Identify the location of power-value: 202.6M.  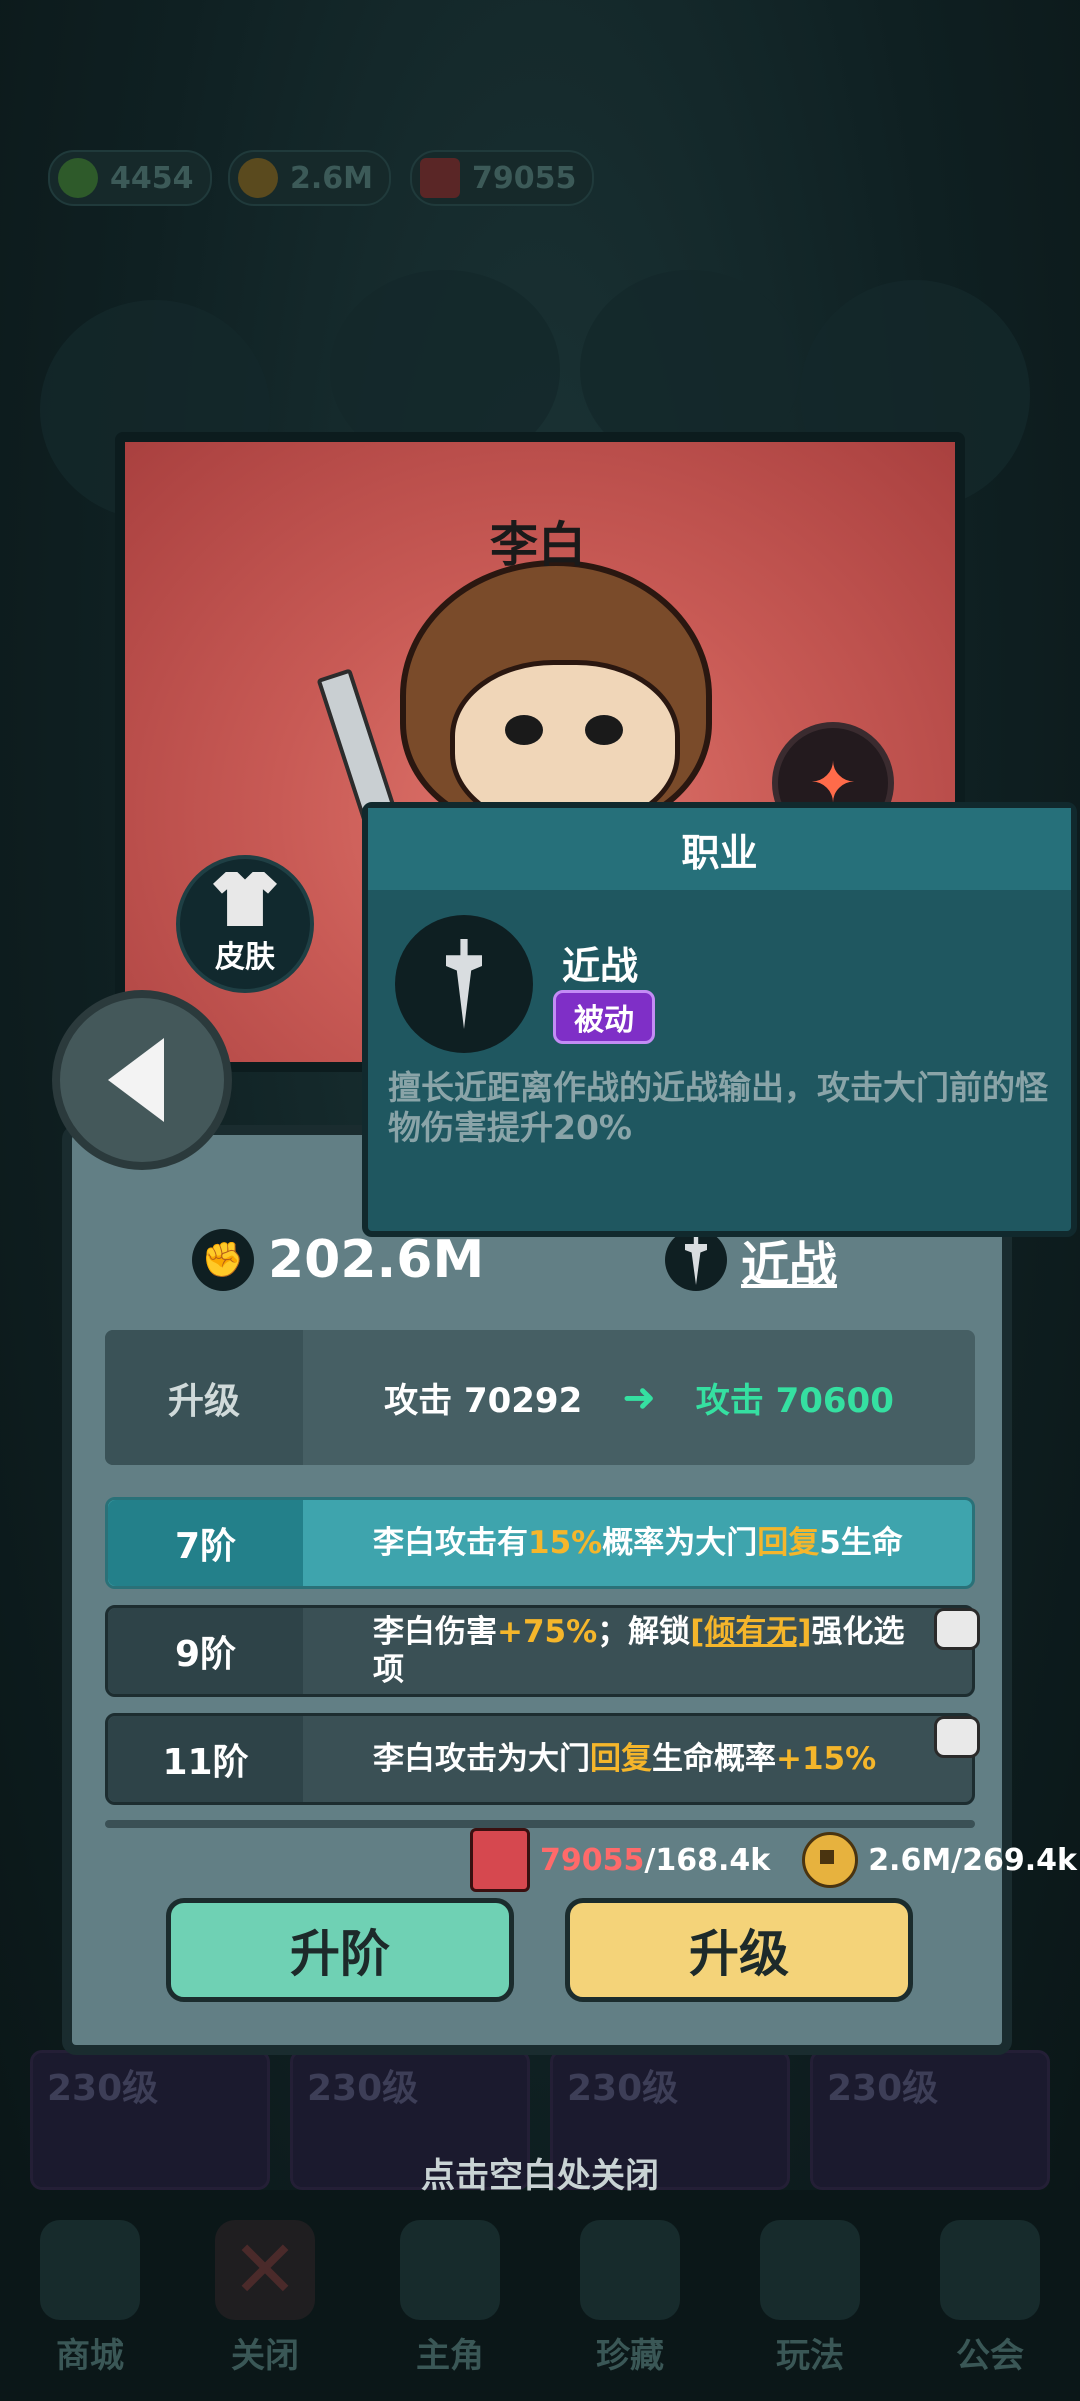
(376, 1260).